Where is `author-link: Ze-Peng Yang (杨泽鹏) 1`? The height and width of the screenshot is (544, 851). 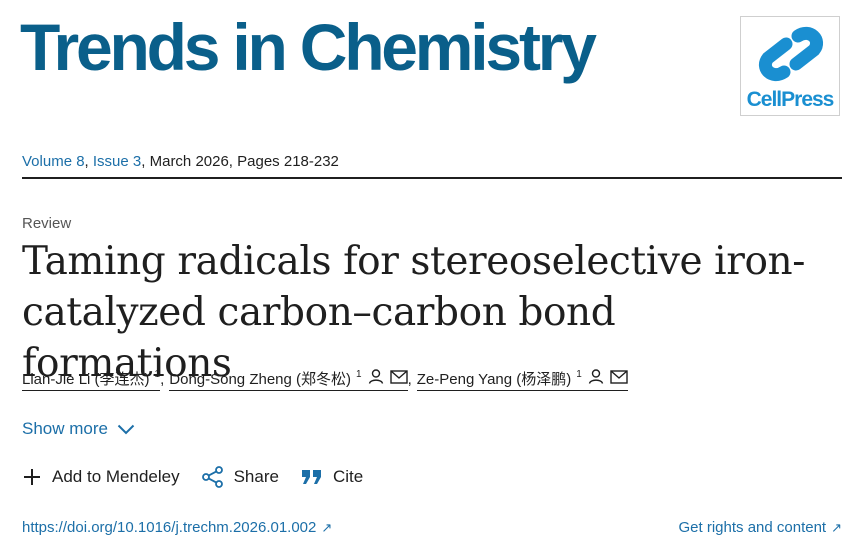
author-link: Ze-Peng Yang (杨泽鹏) 1 is located at coordinates (522, 379).